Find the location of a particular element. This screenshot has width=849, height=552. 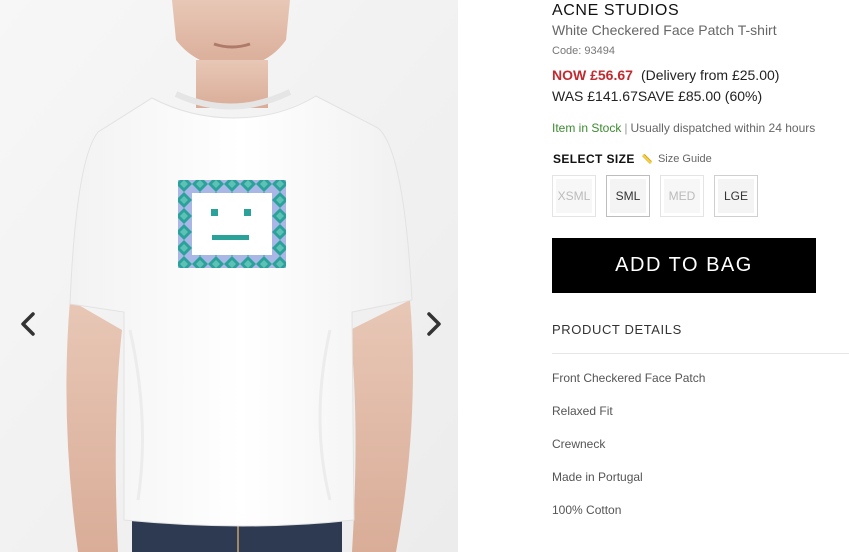

savings: SAVE £85.00 (60%) is located at coordinates (700, 96).